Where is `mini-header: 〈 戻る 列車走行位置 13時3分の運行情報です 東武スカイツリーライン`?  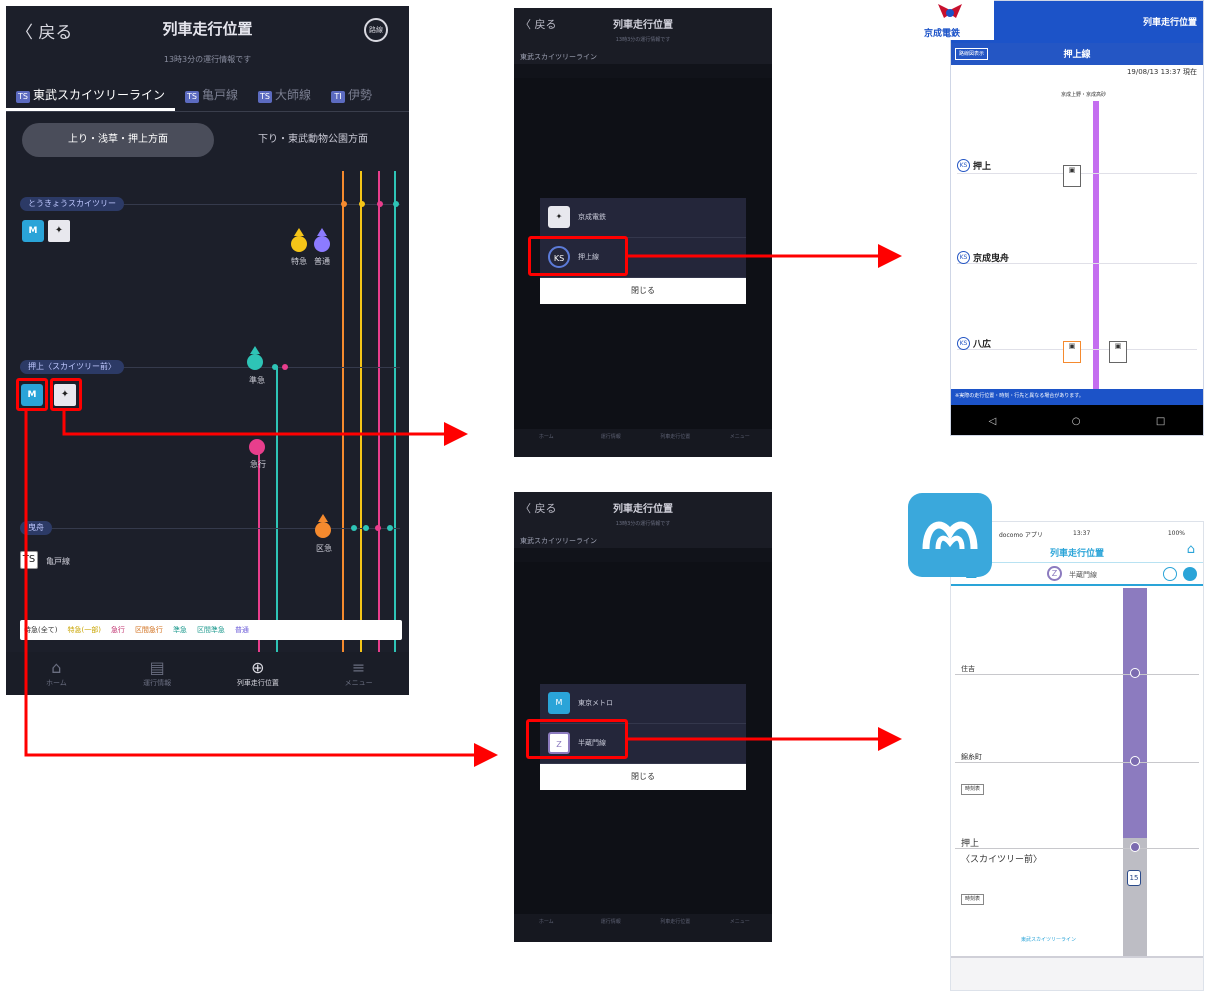 mini-header: 〈 戻る 列車走行位置 13時3分の運行情報です 東武スカイツリーライン is located at coordinates (643, 520).